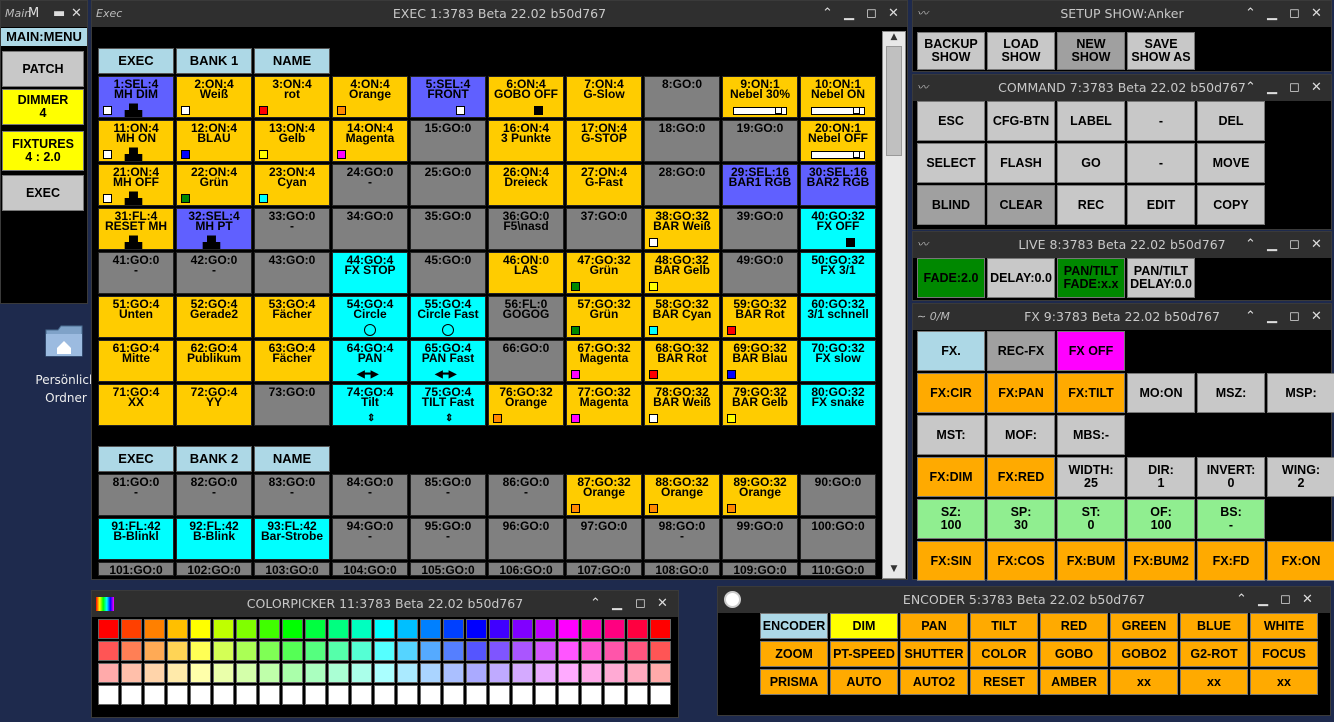 The width and height of the screenshot is (1334, 722). What do you see at coordinates (136, 317) in the screenshot?
I see `exec-cell: 51:GO:4 Unten` at bounding box center [136, 317].